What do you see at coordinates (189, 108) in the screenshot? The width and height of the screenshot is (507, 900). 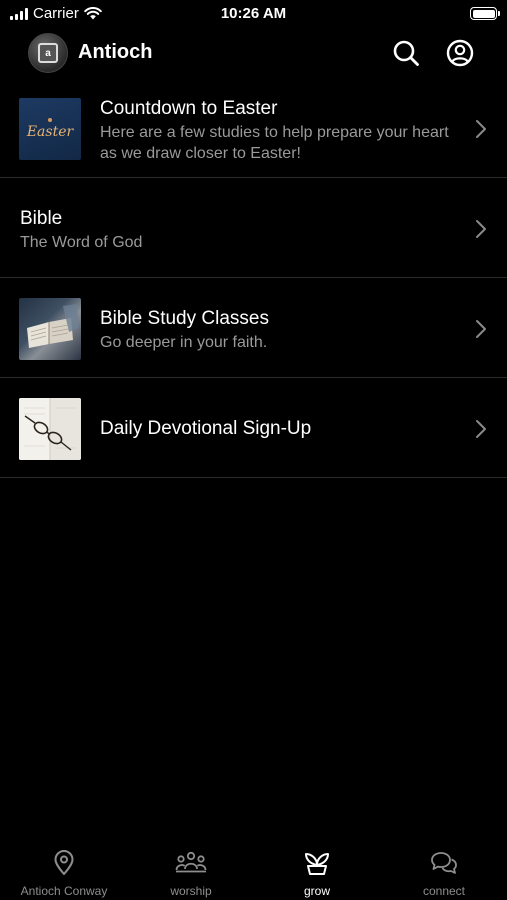 I see `list-item-title: Countdown to Easter` at bounding box center [189, 108].